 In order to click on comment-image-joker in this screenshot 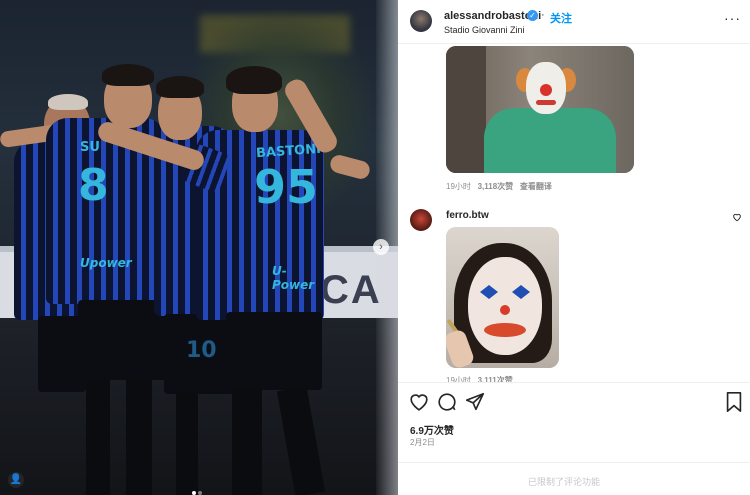, I will do `click(502, 297)`.